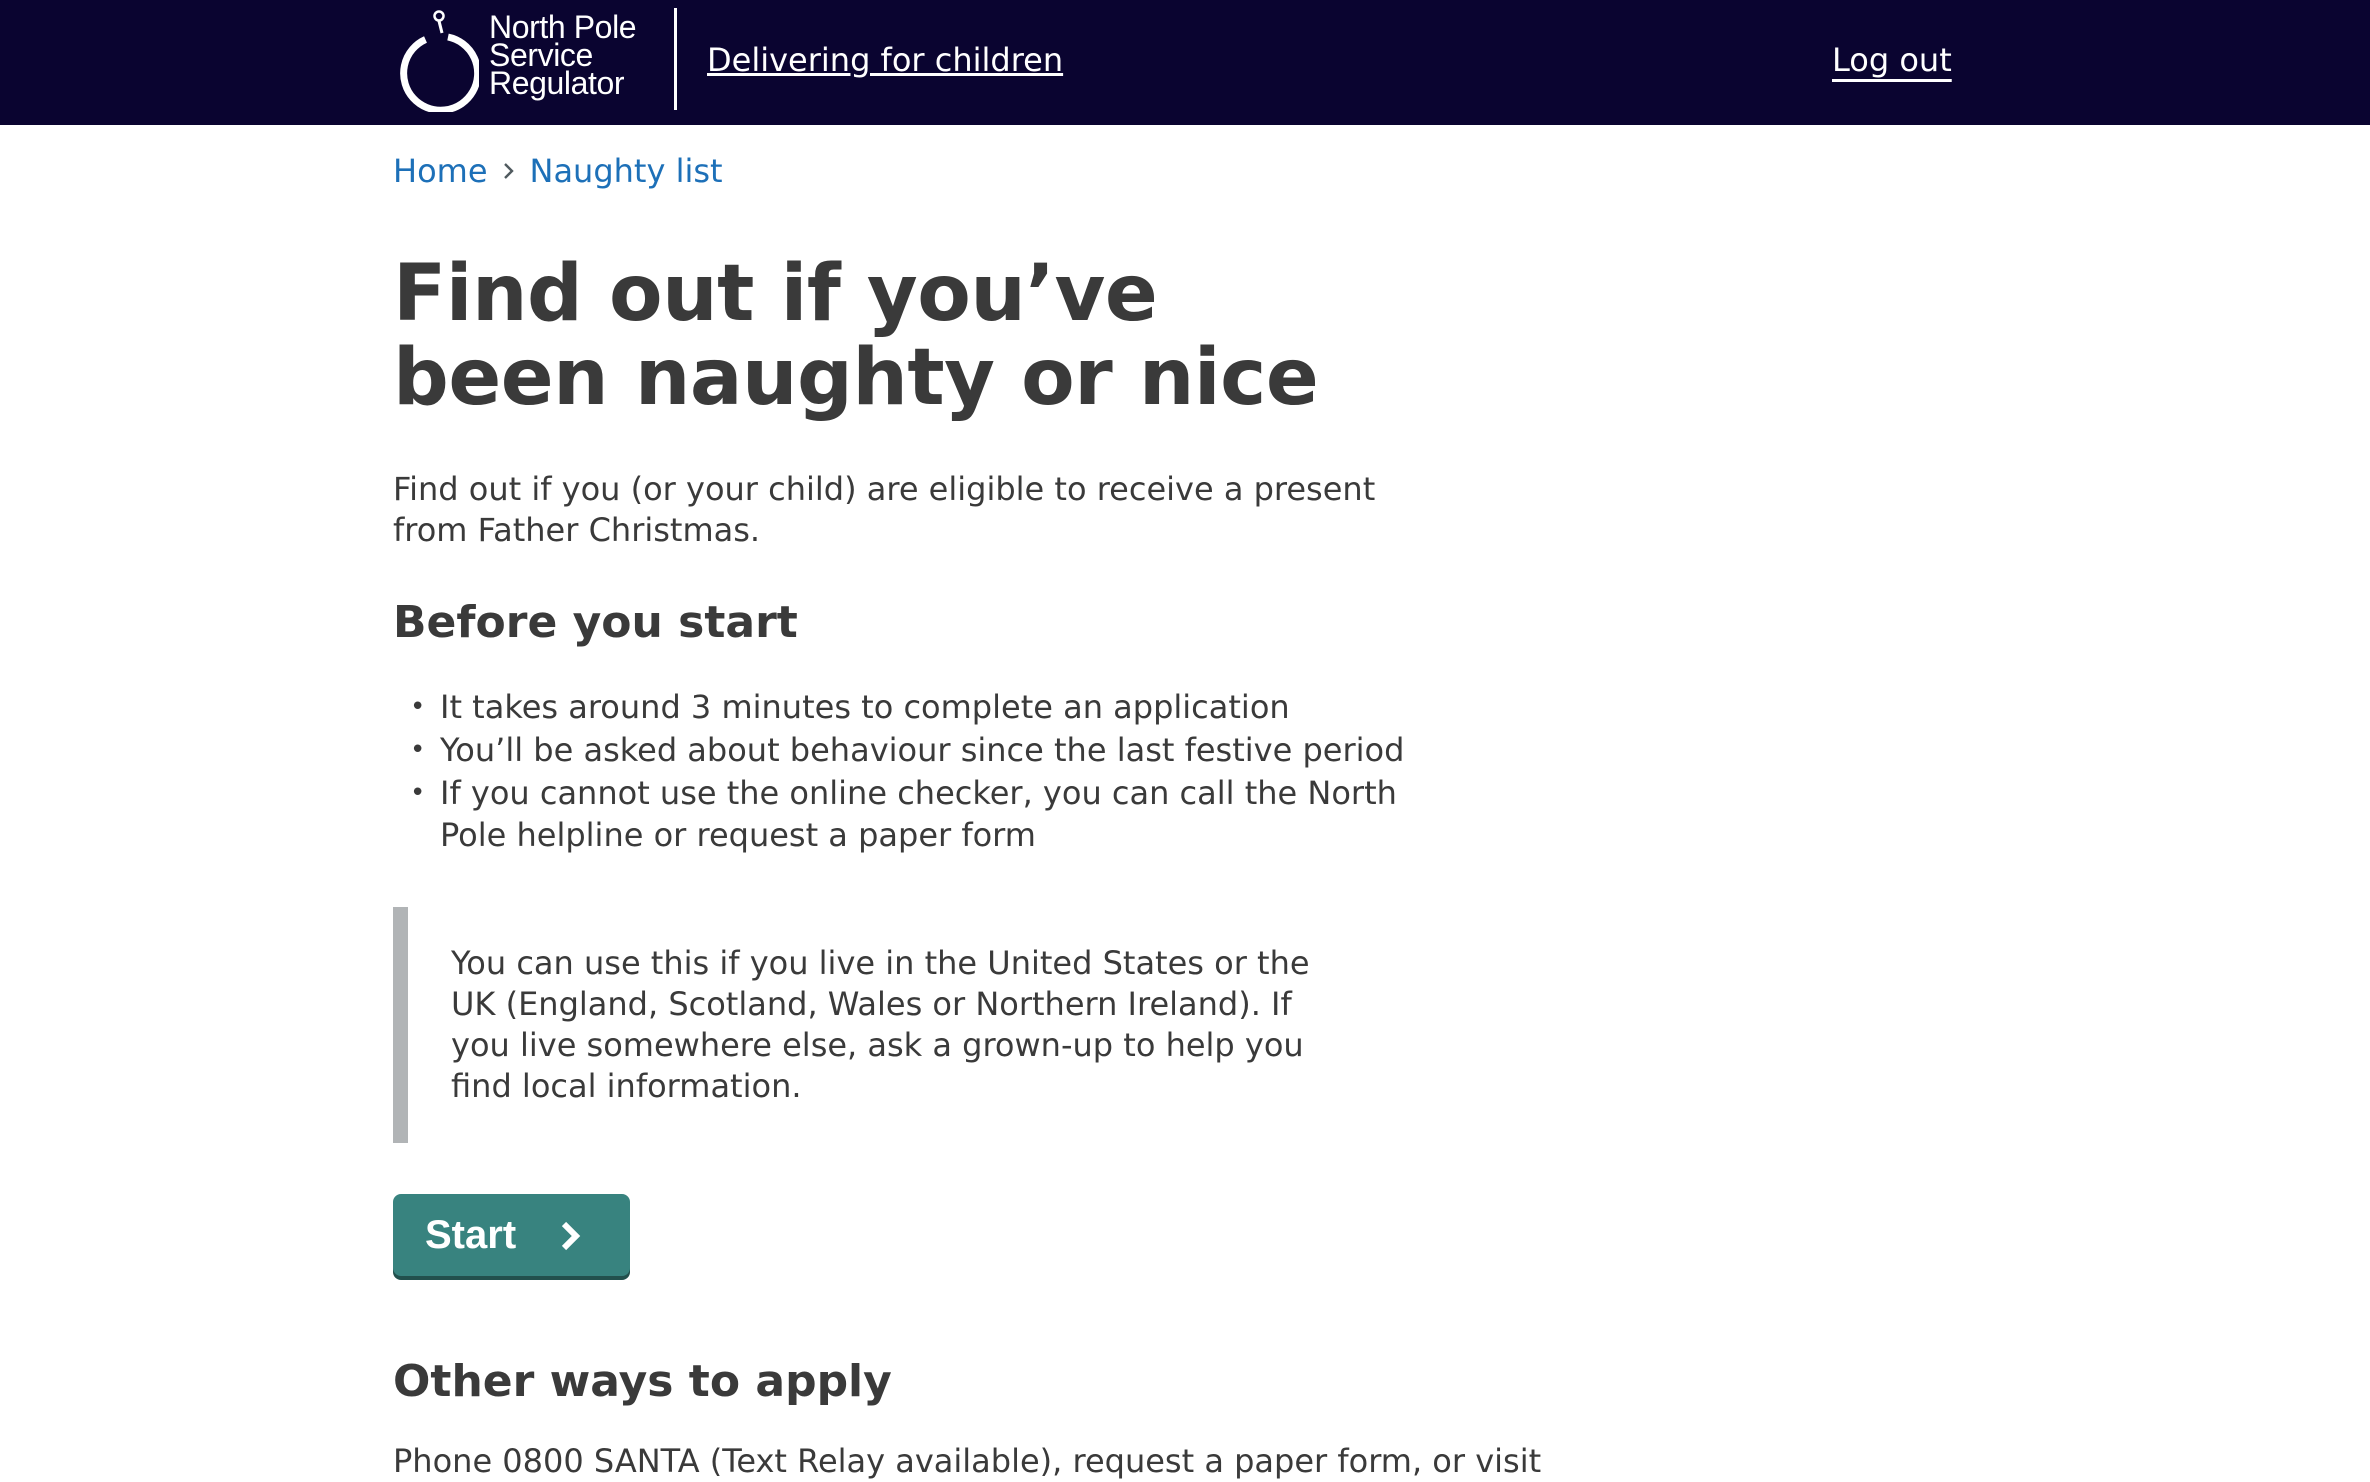 The width and height of the screenshot is (2370, 1482). I want to click on north-pole-logo-icon, so click(439, 61).